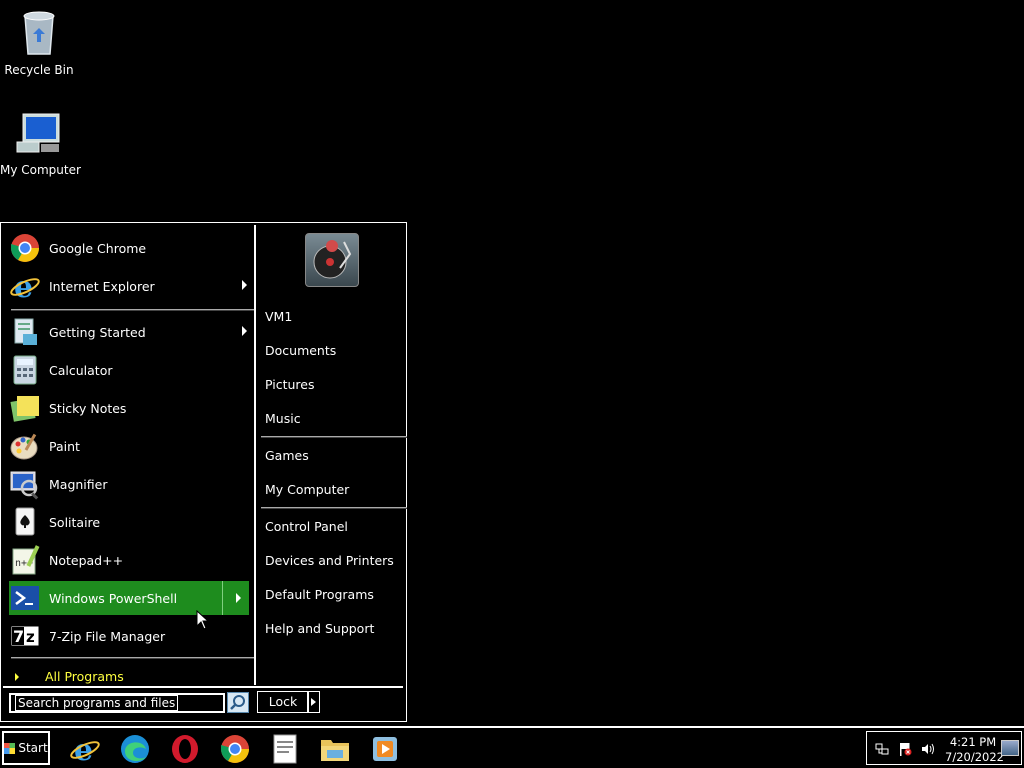  What do you see at coordinates (25, 636) in the screenshot?
I see `7zip-icon: 7 z` at bounding box center [25, 636].